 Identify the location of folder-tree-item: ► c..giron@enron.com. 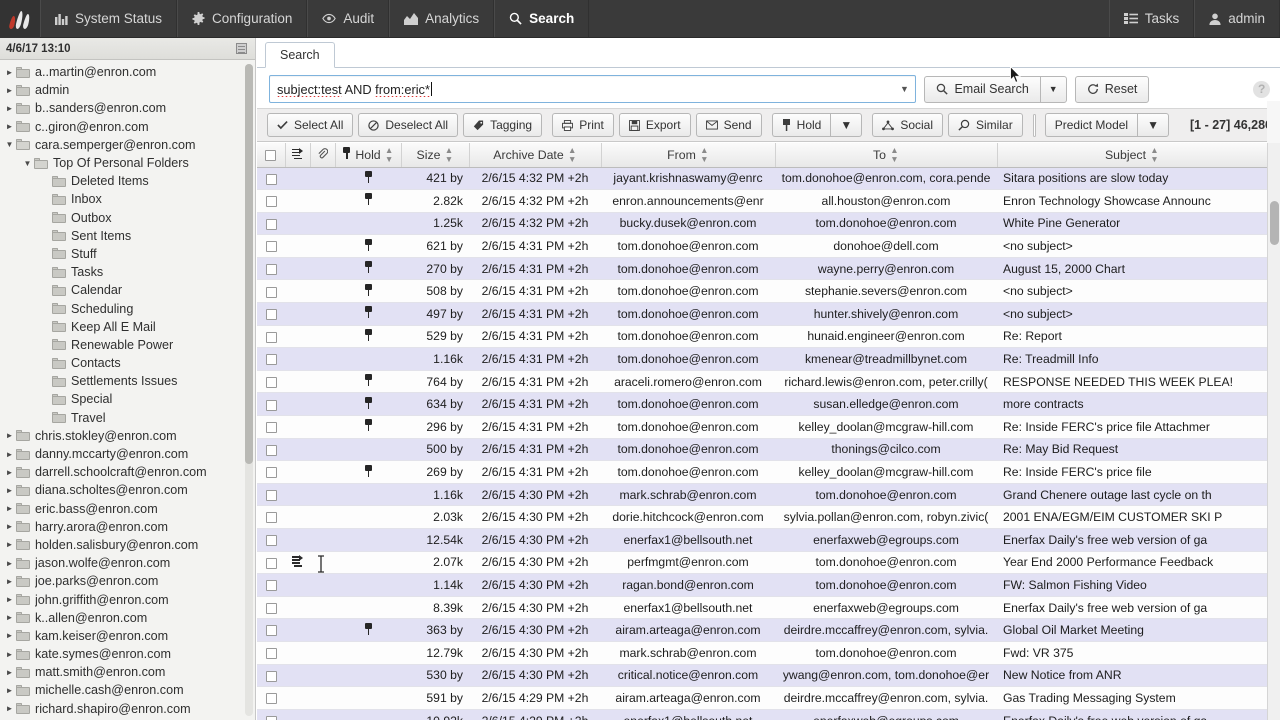
(125, 127).